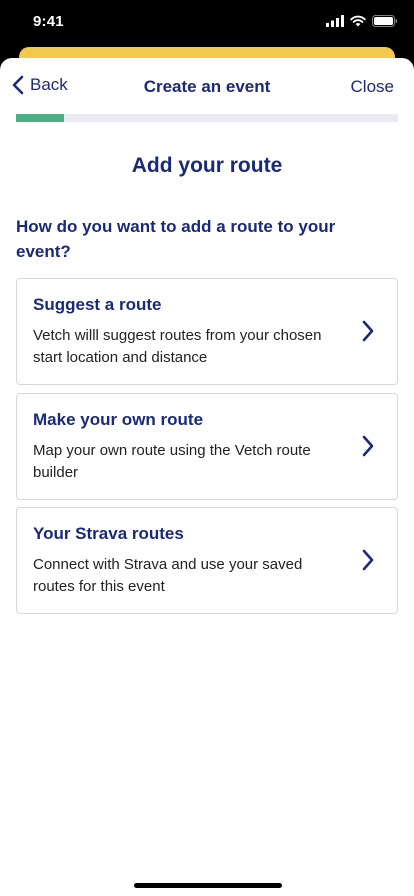 Image resolution: width=414 pixels, height=896 pixels. What do you see at coordinates (335, 21) in the screenshot?
I see `cellular-signal-icon` at bounding box center [335, 21].